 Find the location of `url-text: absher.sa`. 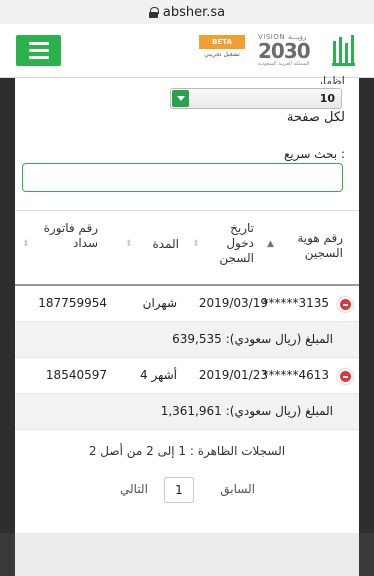

url-text: absher.sa is located at coordinates (194, 12).